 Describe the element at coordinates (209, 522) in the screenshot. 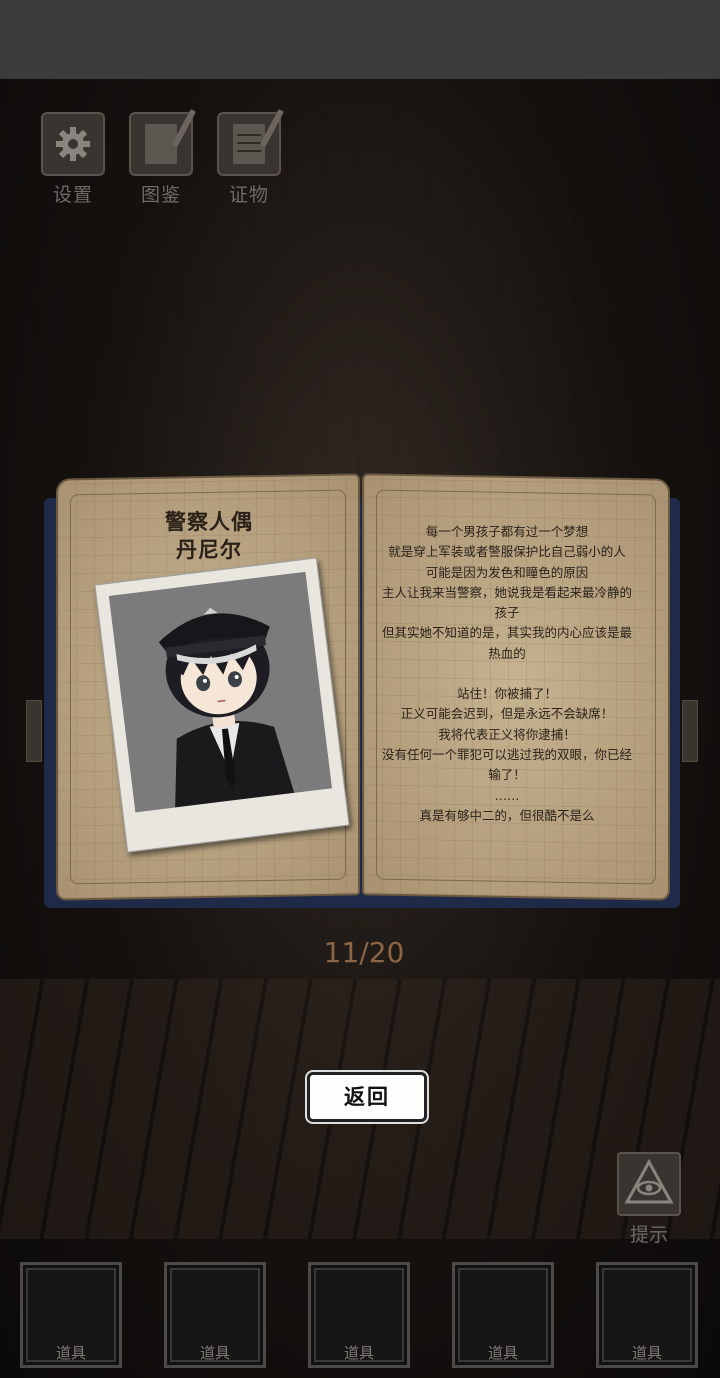

I see `character-type-title: 警察人偶` at that location.